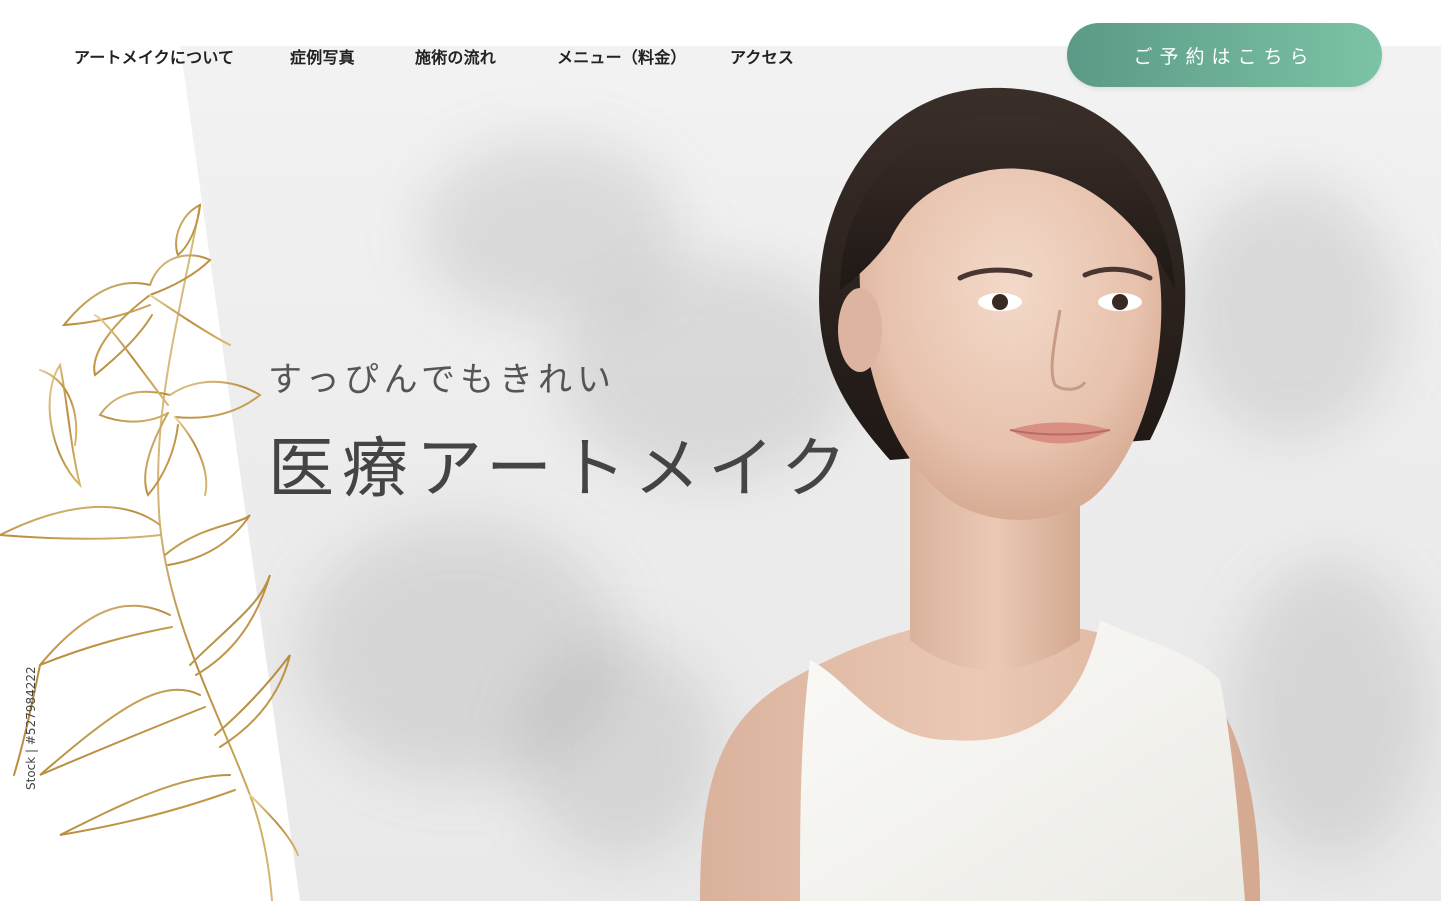  I want to click on reserve-button-label: ご予約はこちら, so click(1224, 56).